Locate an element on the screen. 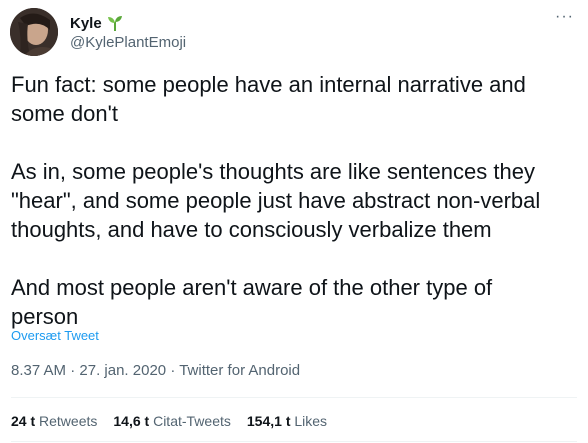  quote-tweets-stat: 14,6 t Citat-Tweets is located at coordinates (172, 421).